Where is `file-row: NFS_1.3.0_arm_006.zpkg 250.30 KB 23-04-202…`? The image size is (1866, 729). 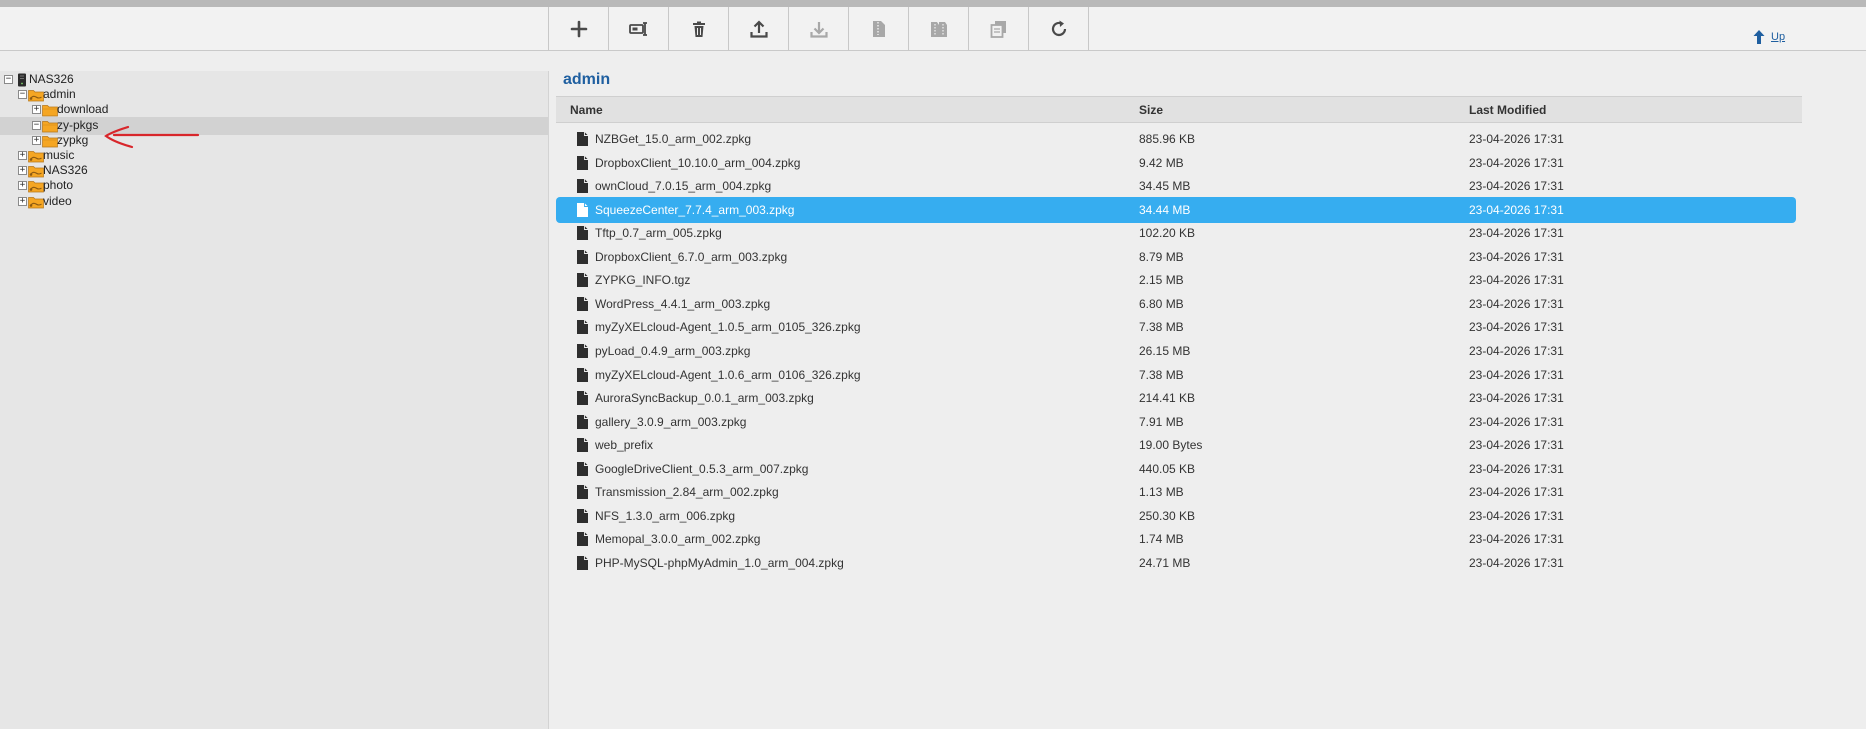
file-row: NFS_1.3.0_arm_006.zpkg 250.30 KB 23-04-202… is located at coordinates (1176, 516).